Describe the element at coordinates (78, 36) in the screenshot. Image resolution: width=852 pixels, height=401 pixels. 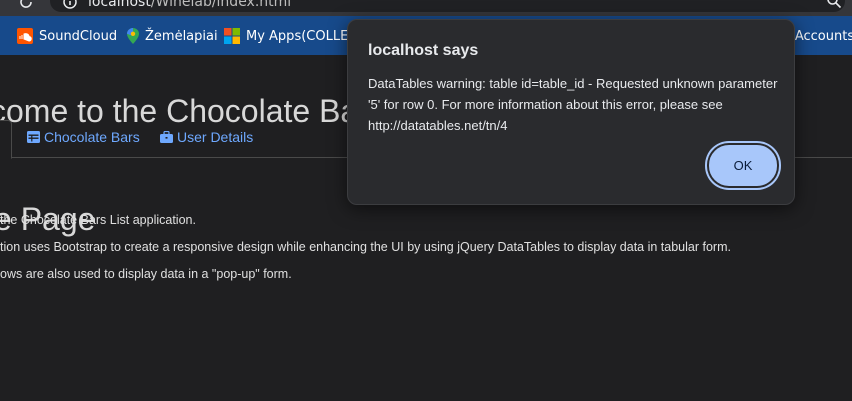
I see `bookmark-label: SoundCloud` at that location.